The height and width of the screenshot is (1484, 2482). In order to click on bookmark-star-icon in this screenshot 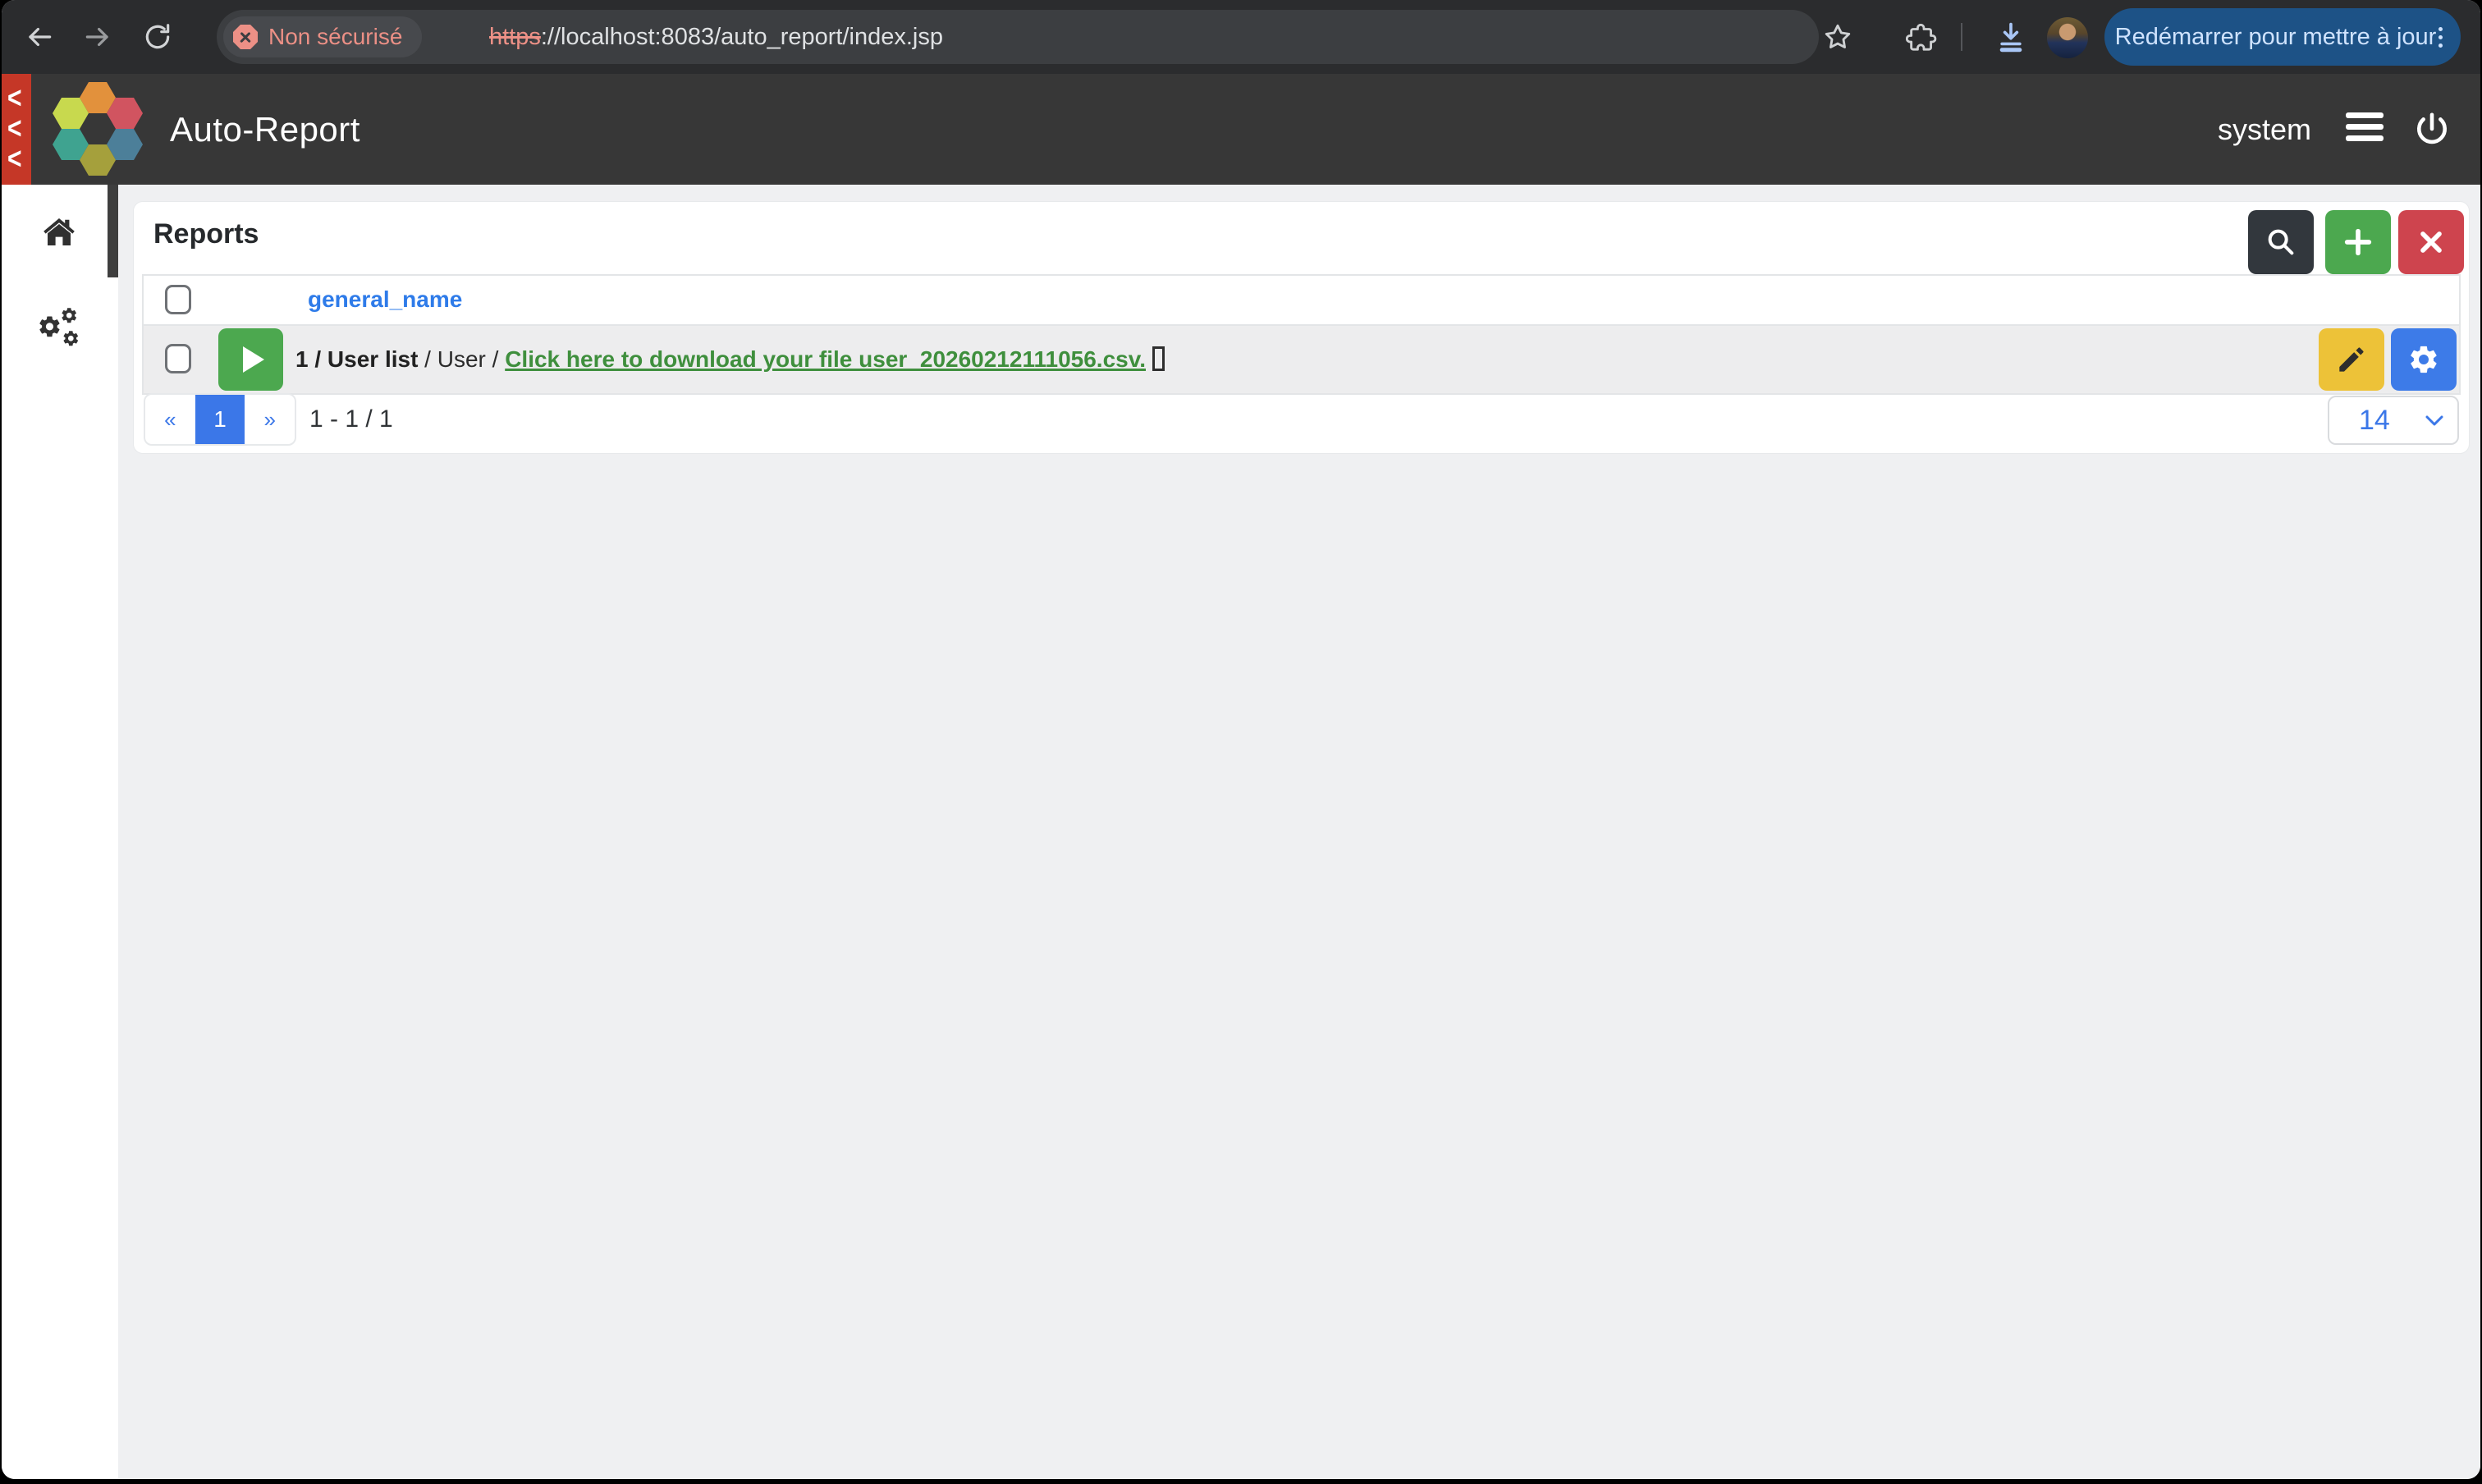, I will do `click(1838, 37)`.